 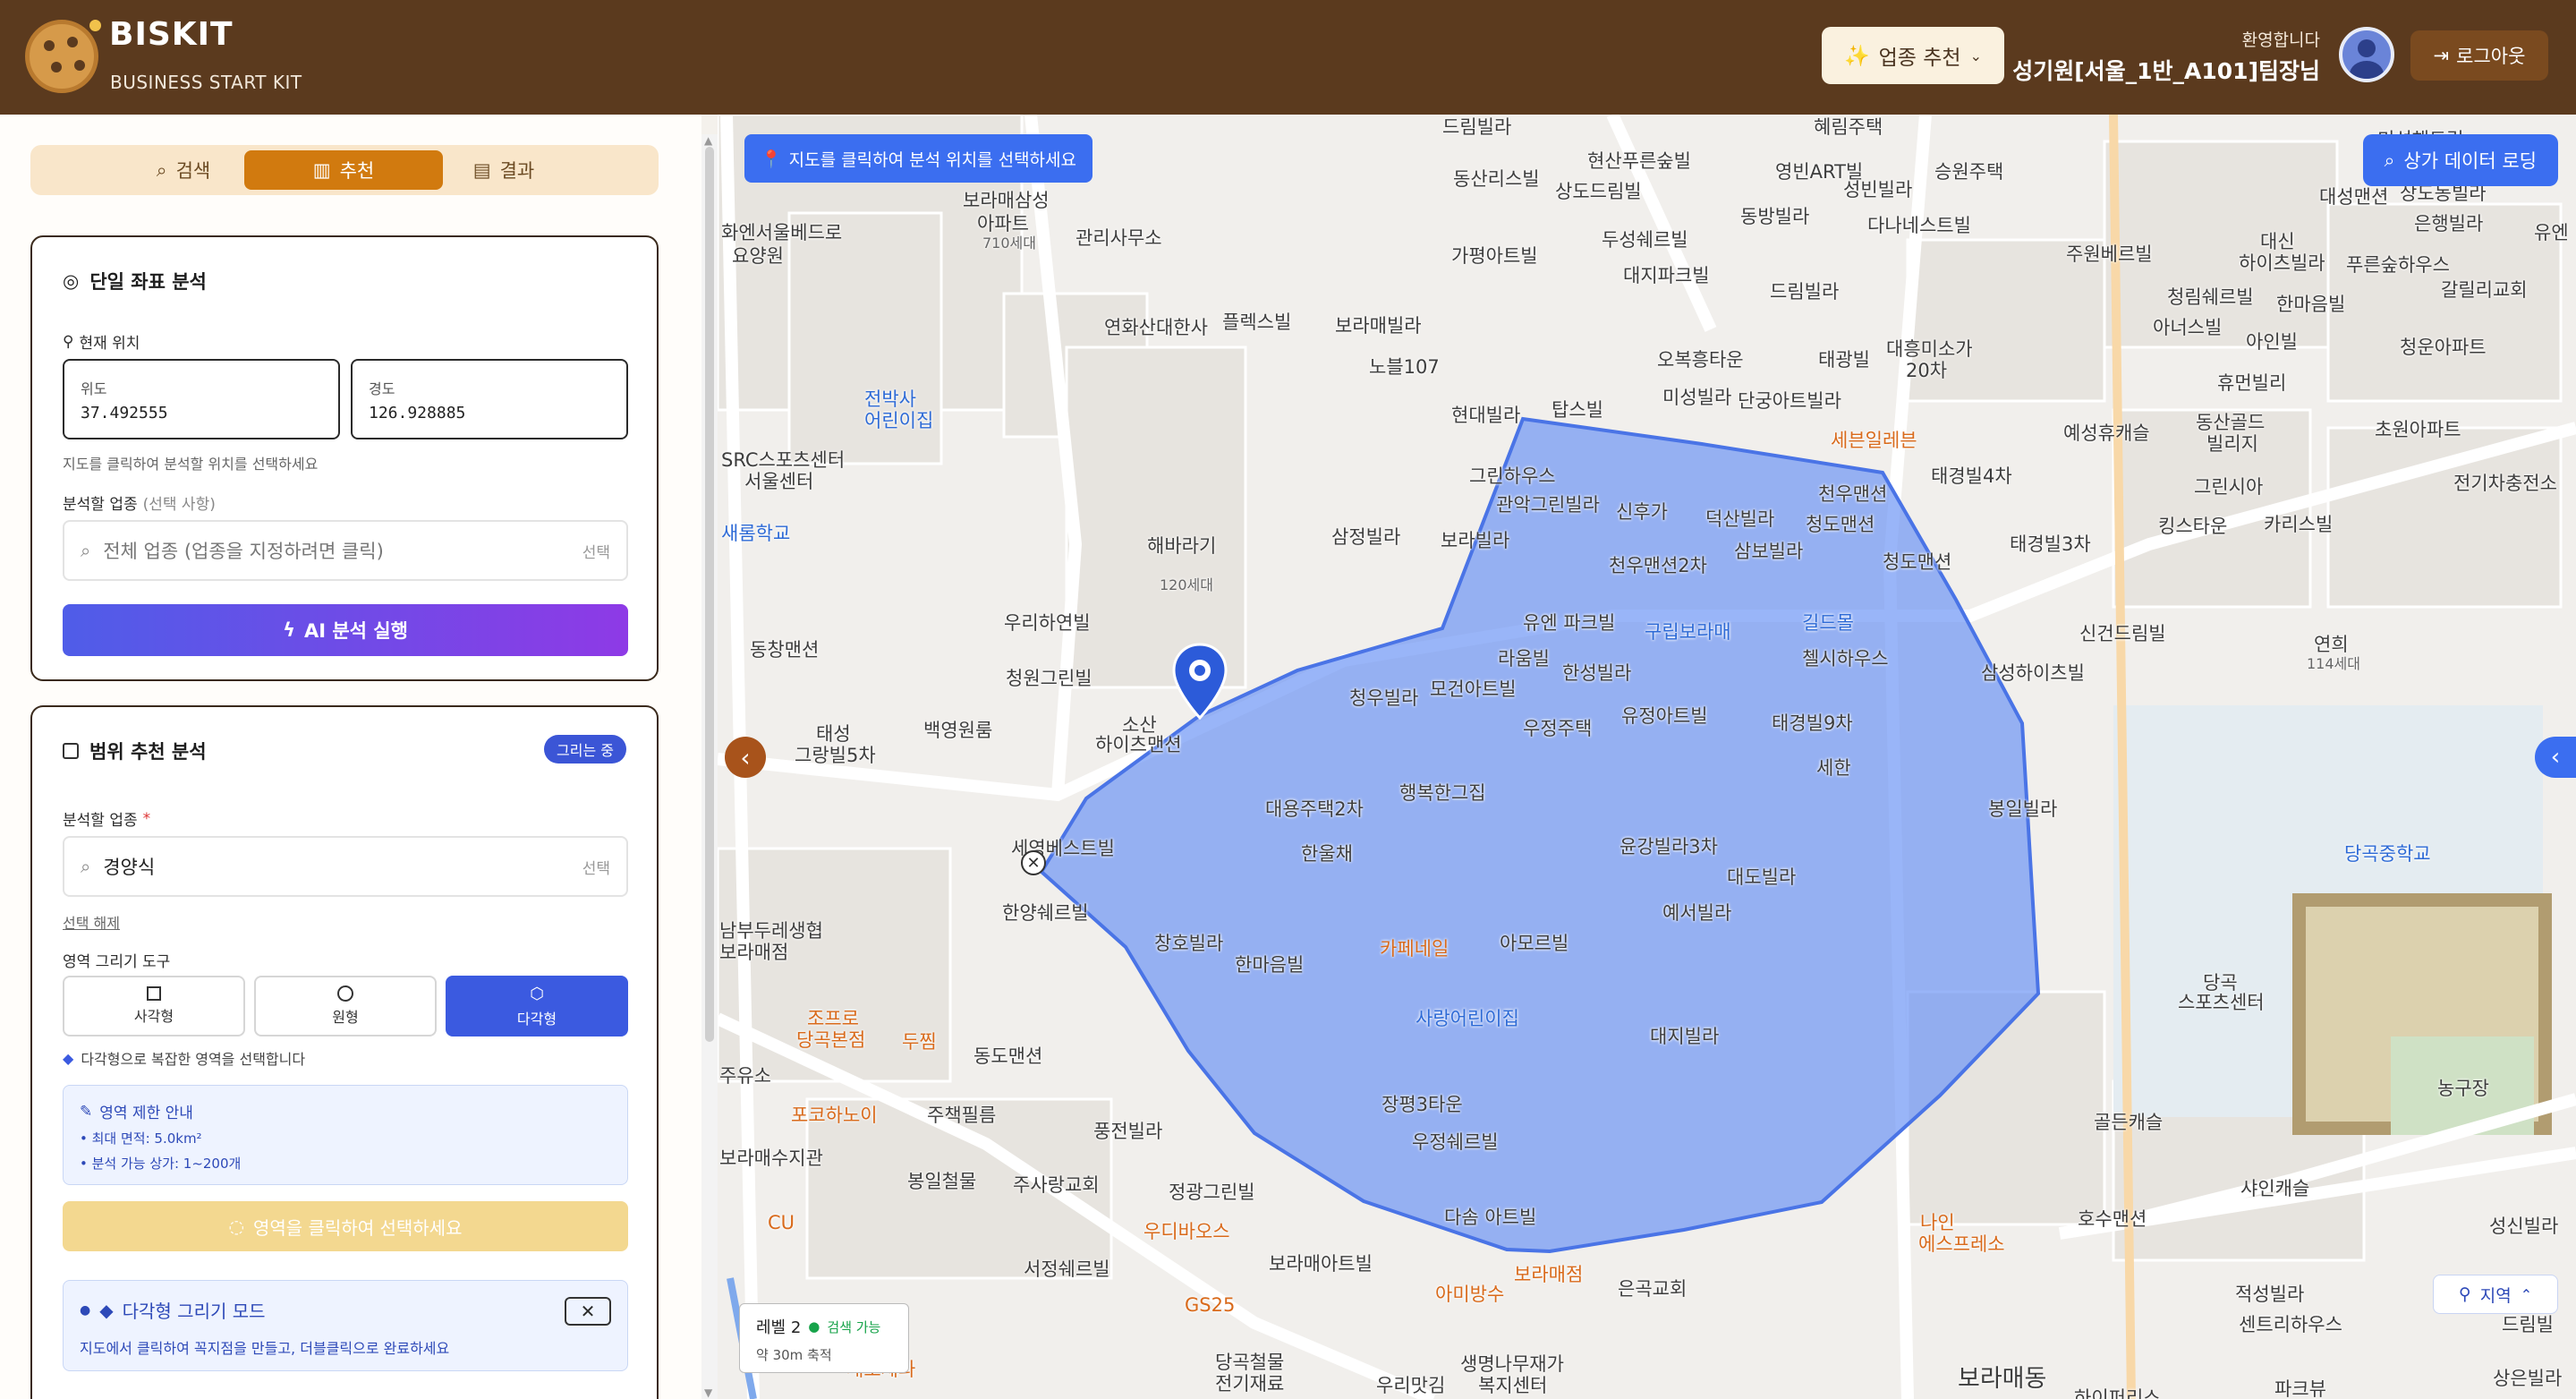 What do you see at coordinates (2033, 673) in the screenshot?
I see `map-label: 삼성하이츠빌` at bounding box center [2033, 673].